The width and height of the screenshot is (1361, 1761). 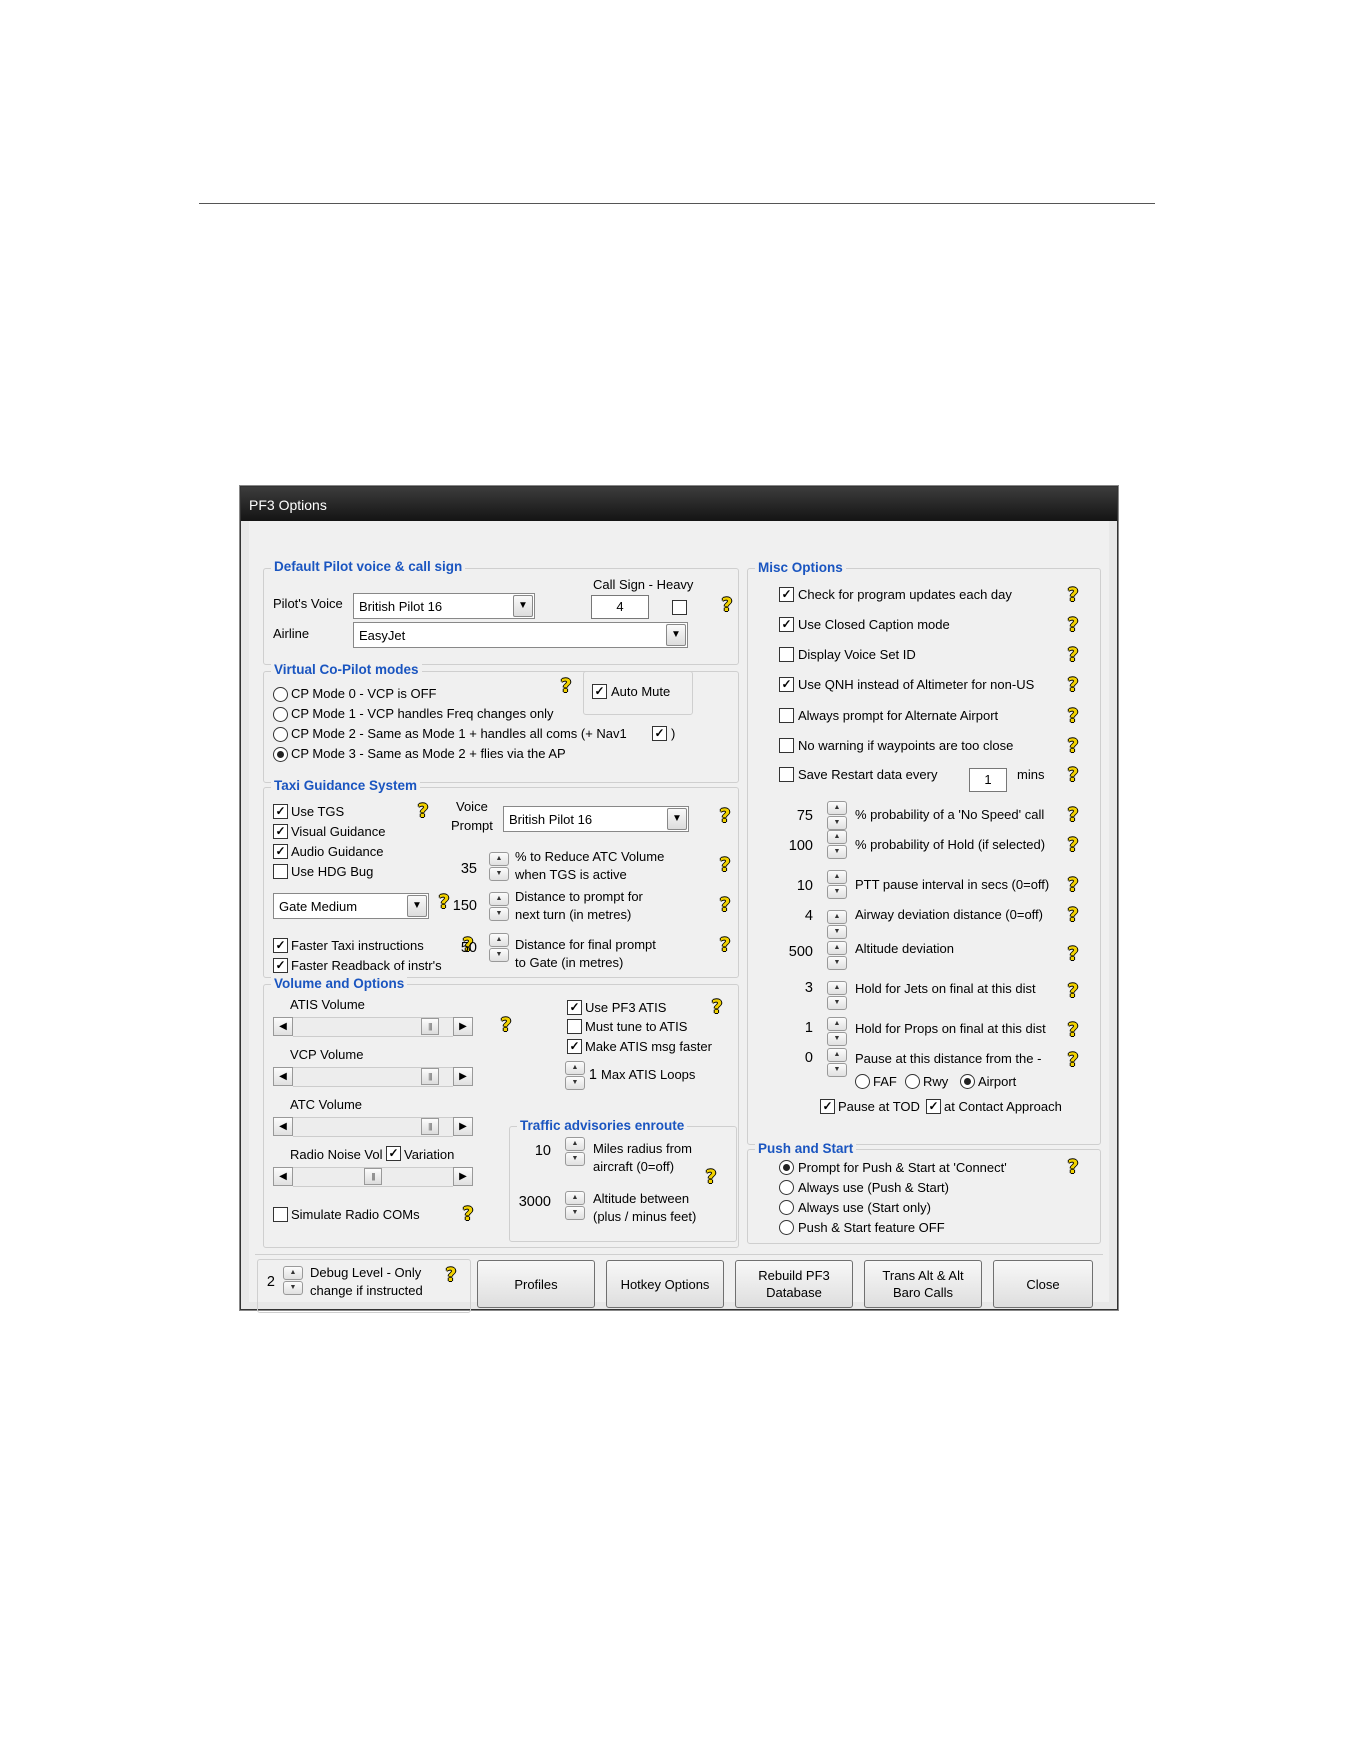 I want to click on pause-tod-checkbox: ✓, so click(x=827, y=1106).